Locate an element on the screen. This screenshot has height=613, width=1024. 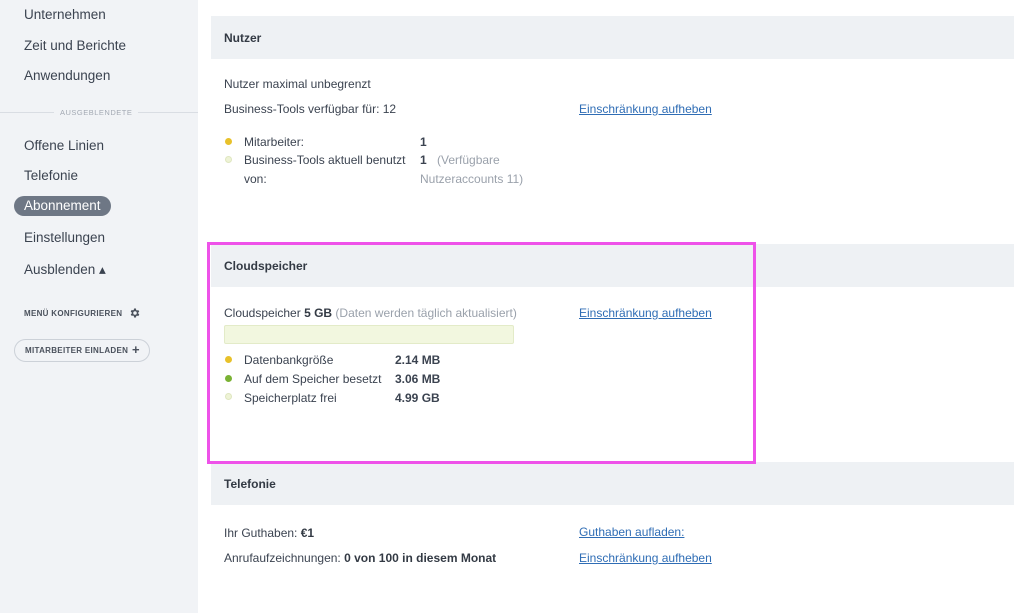
max-users-text: Nutzer maximal unbegrenzt is located at coordinates (297, 84).